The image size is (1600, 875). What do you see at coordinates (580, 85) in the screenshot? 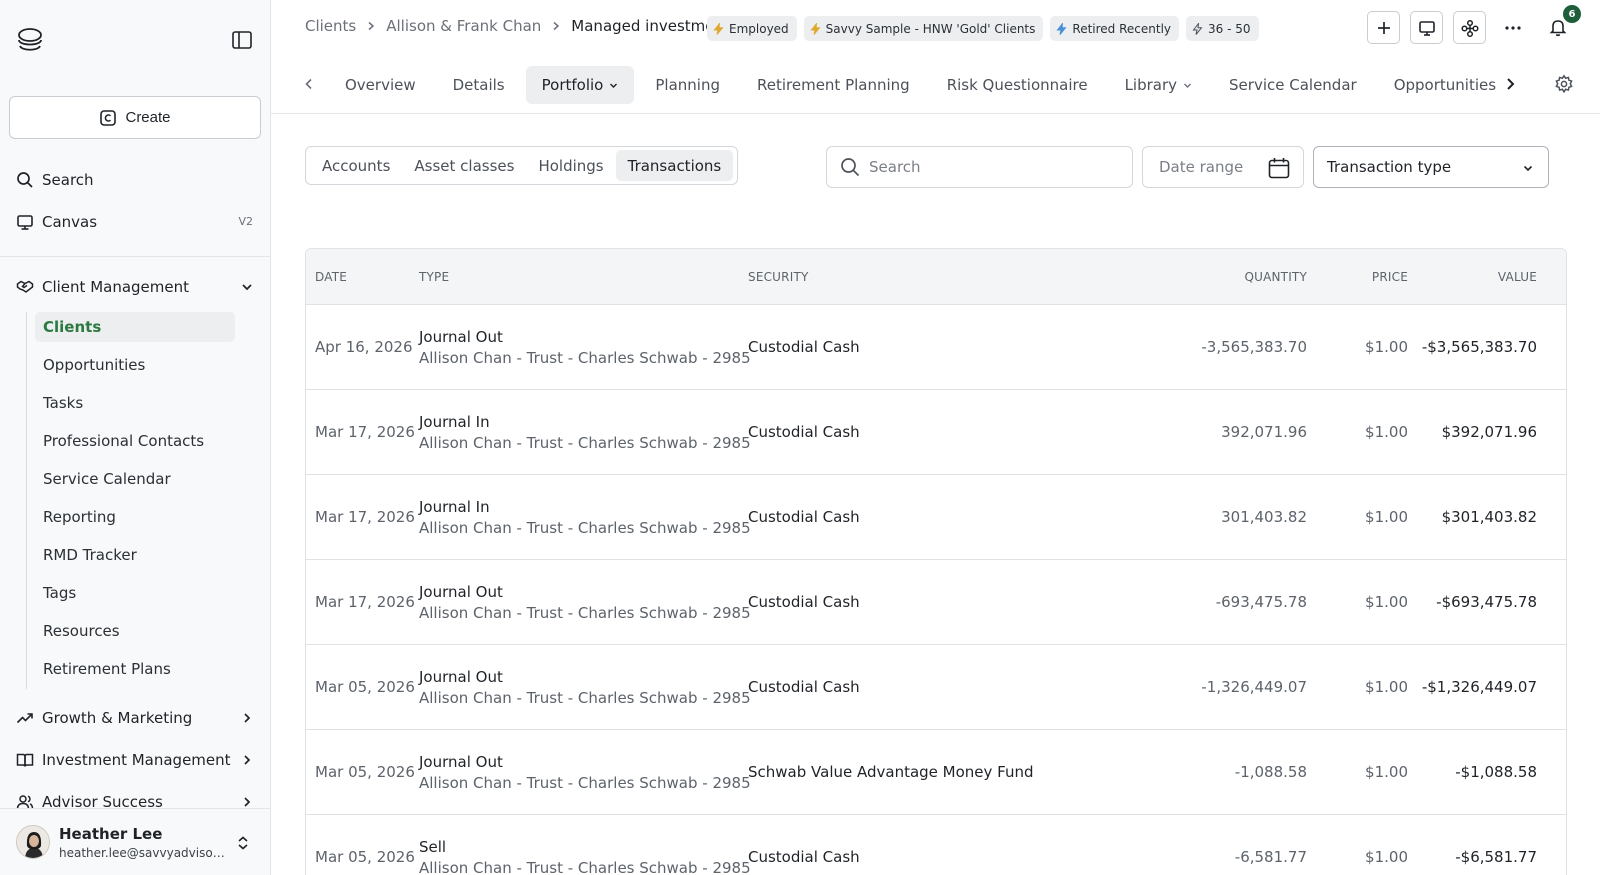
I see `tab-portfolio: Portfolio` at bounding box center [580, 85].